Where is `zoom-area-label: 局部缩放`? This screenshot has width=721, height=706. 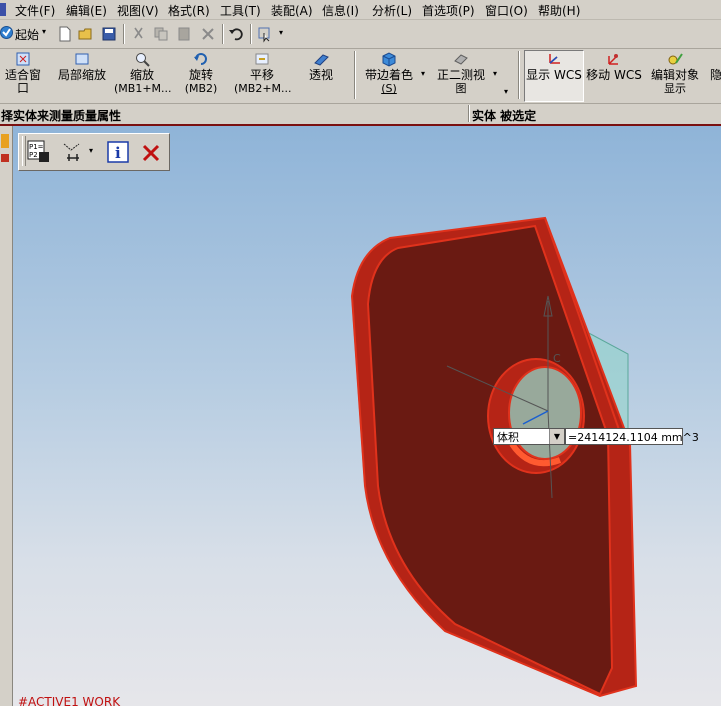 zoom-area-label: 局部缩放 is located at coordinates (81, 75).